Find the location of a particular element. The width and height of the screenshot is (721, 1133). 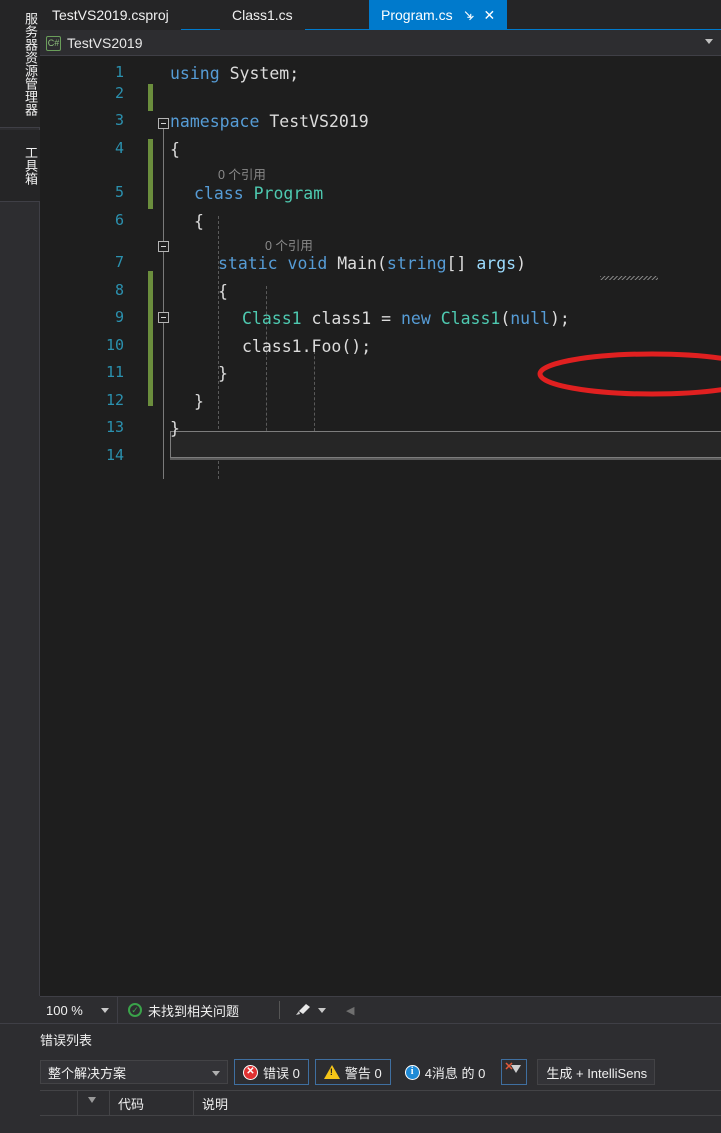

code-token: System; is located at coordinates (259, 73).